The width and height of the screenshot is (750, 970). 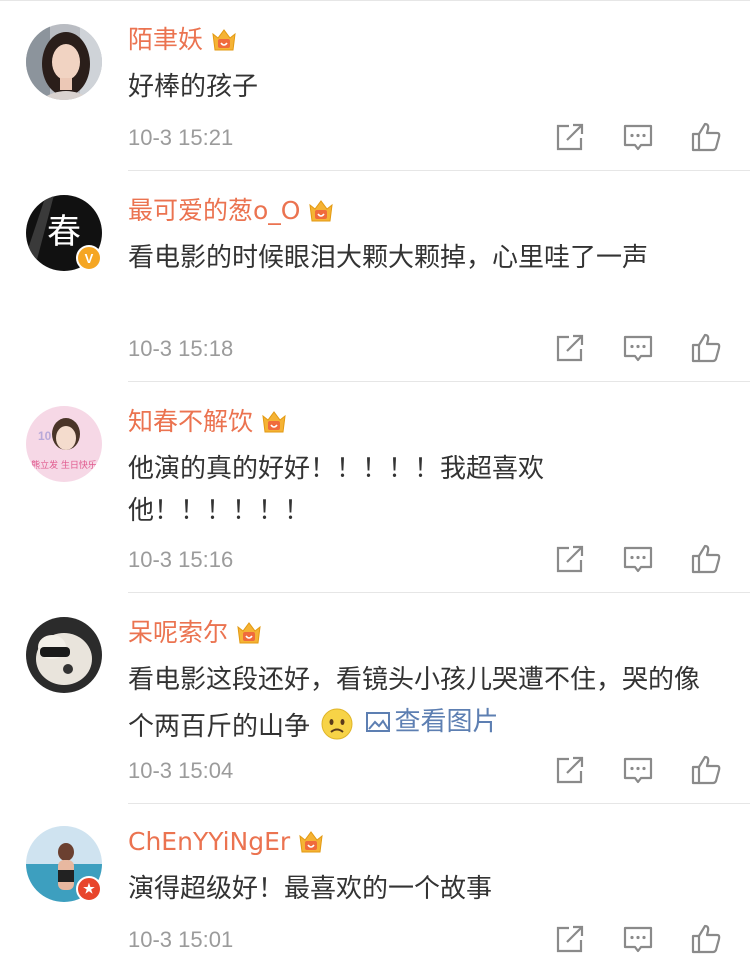 I want to click on verified-badge-icon: V, so click(x=89, y=258).